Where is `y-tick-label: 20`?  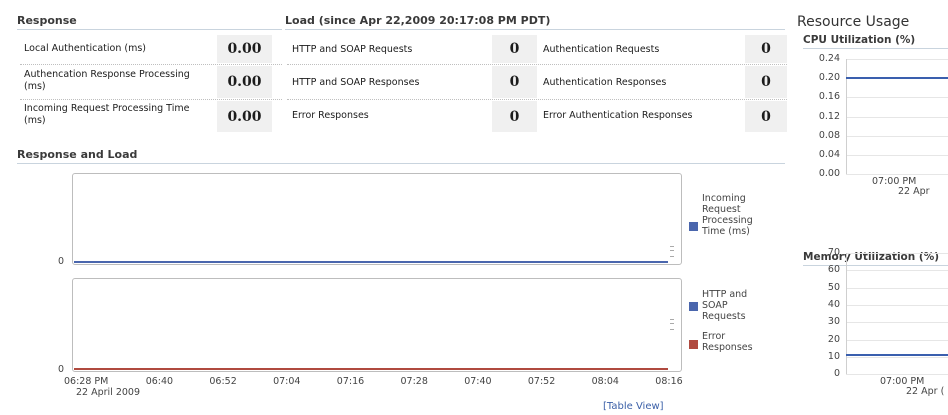 y-tick-label: 20 is located at coordinates (833, 339).